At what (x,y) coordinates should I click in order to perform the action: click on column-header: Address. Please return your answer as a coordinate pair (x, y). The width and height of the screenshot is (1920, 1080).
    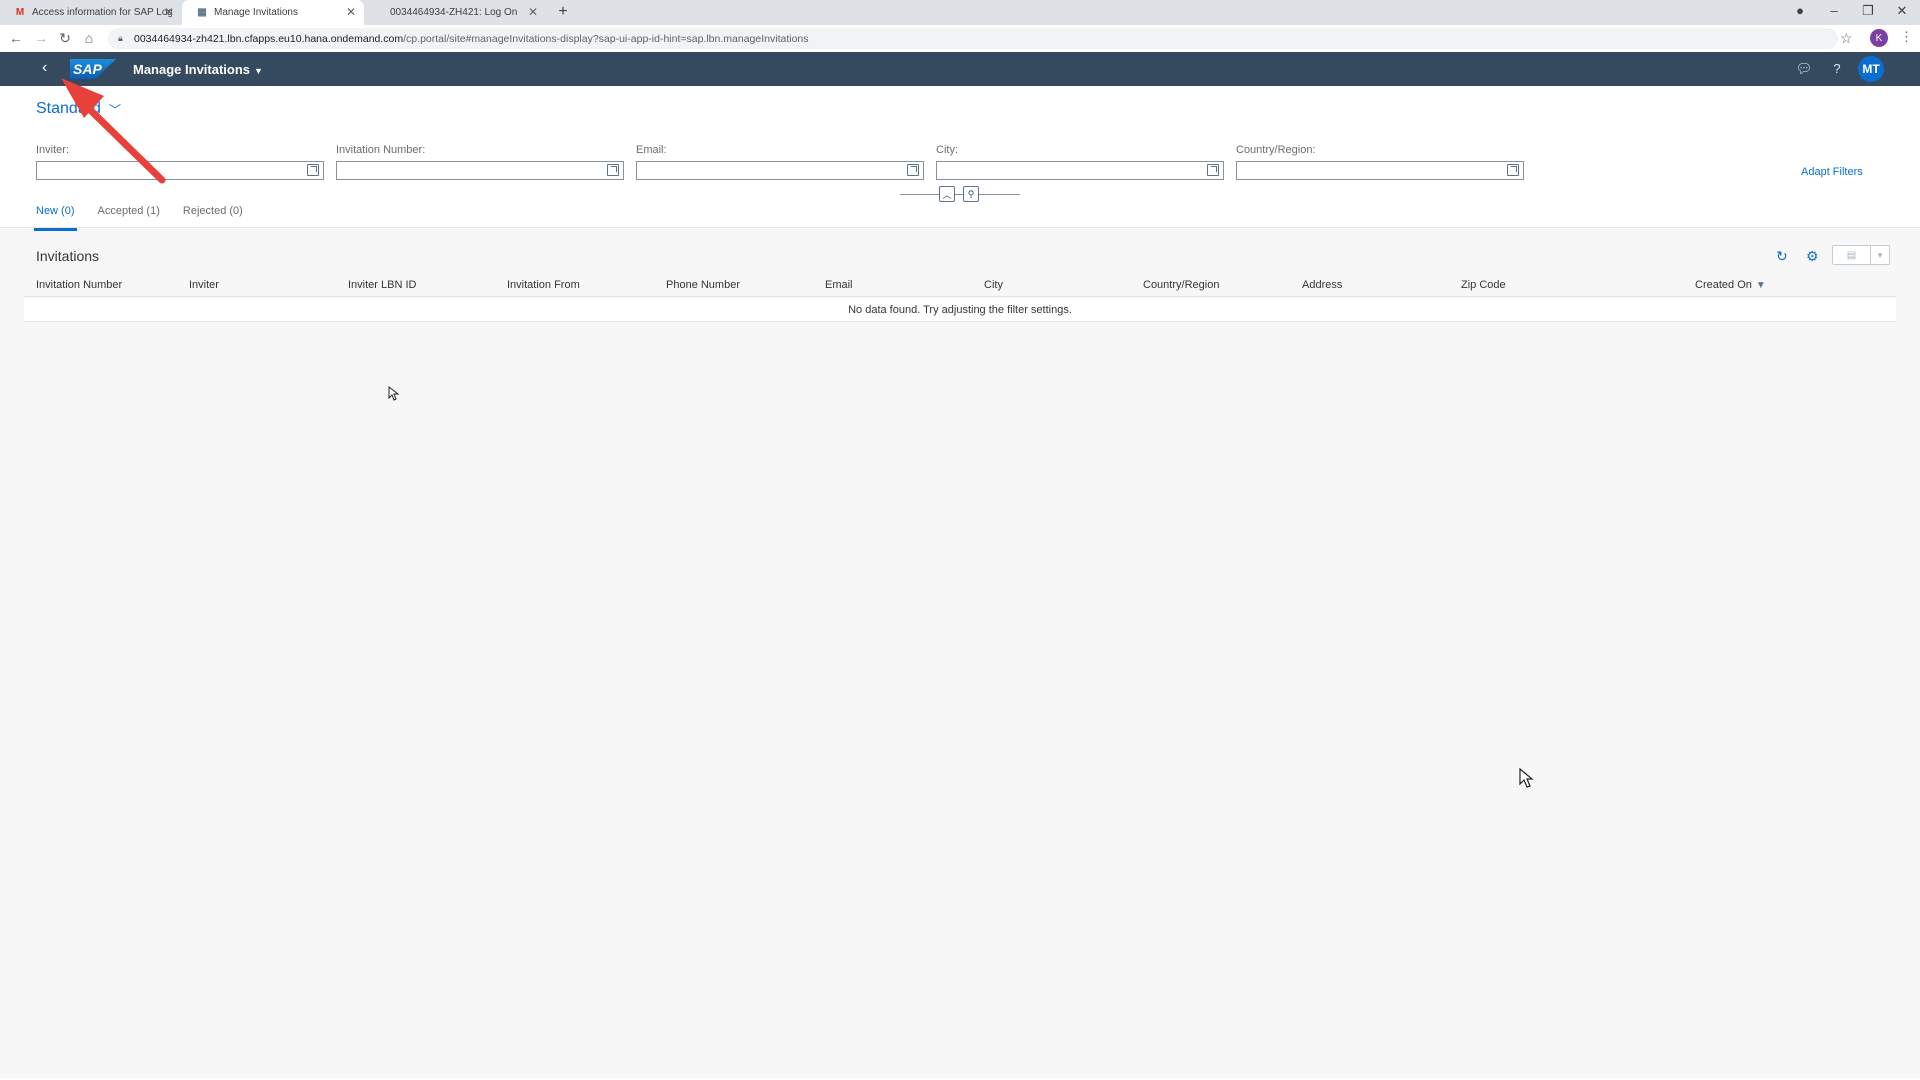
    Looking at the image, I should click on (1322, 285).